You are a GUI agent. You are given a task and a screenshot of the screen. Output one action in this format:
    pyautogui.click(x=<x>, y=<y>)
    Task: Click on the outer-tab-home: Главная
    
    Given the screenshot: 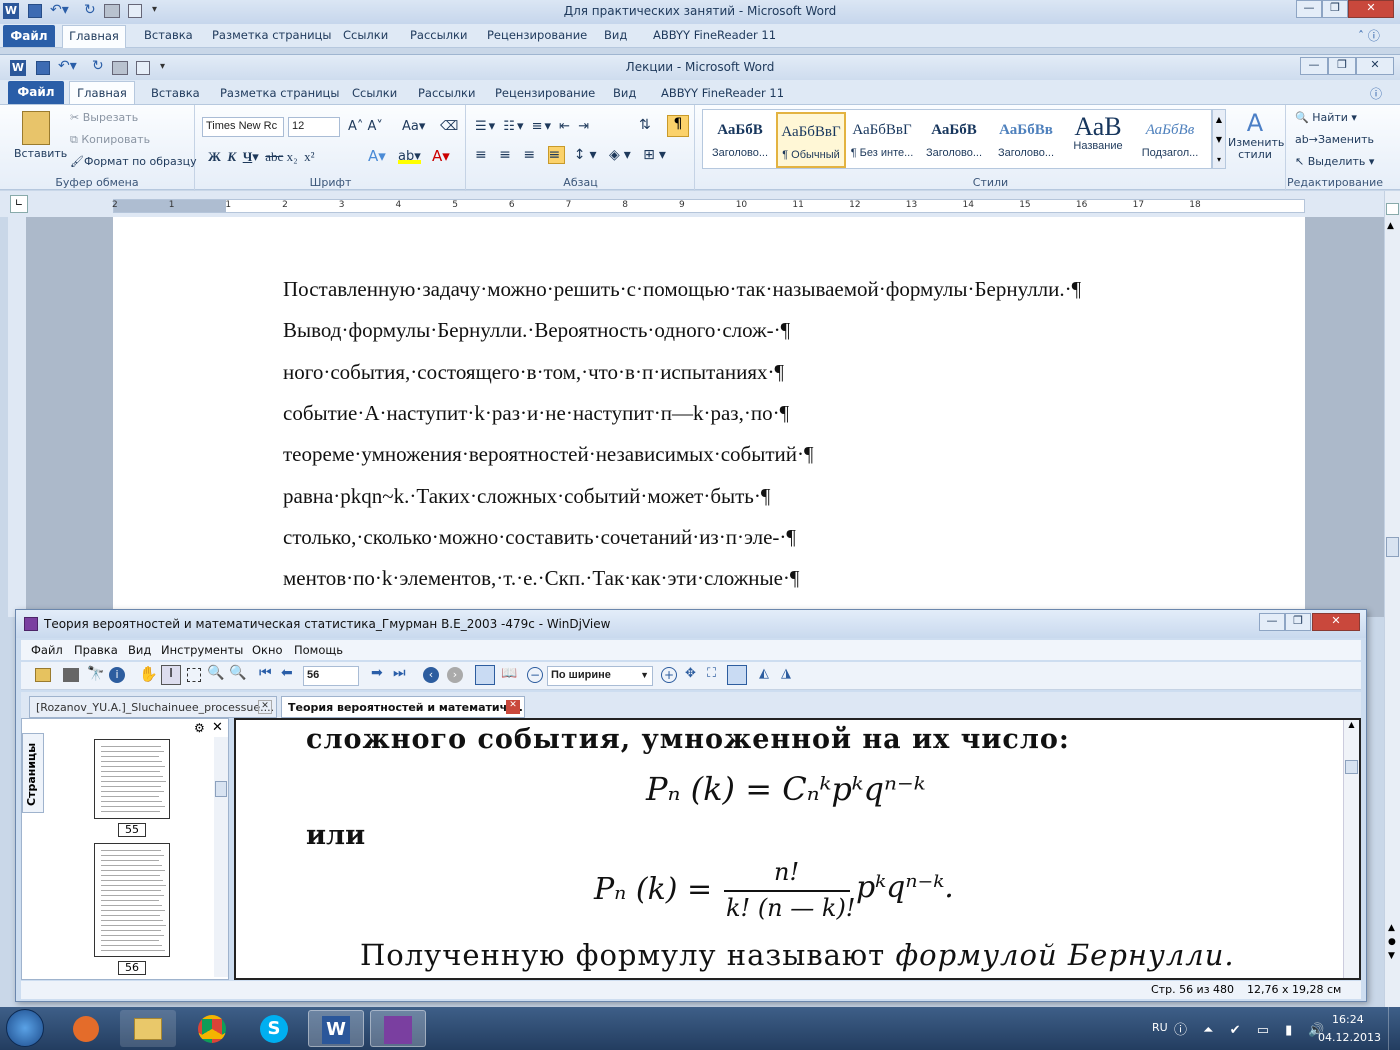 What is the action you would take?
    pyautogui.click(x=94, y=36)
    